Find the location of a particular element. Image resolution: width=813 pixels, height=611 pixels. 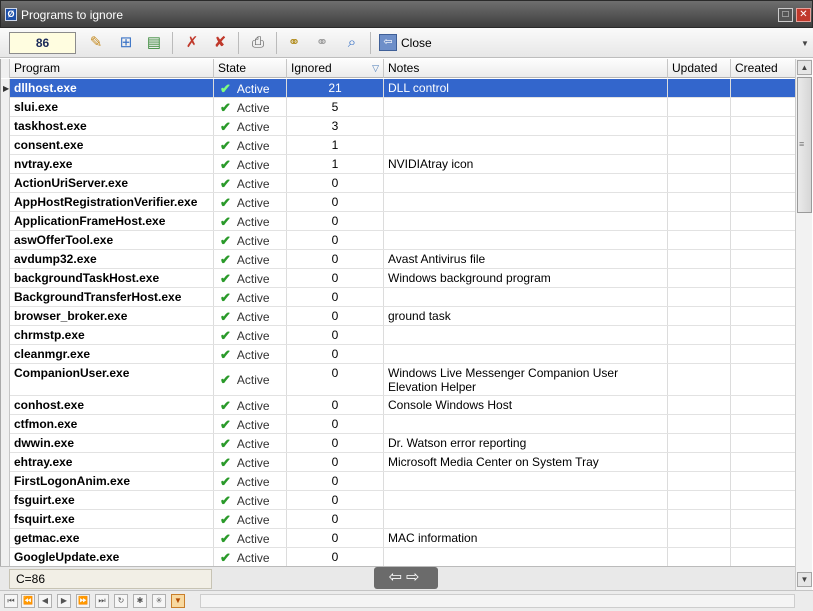

row-indicator: ▶ is located at coordinates (5, 88).